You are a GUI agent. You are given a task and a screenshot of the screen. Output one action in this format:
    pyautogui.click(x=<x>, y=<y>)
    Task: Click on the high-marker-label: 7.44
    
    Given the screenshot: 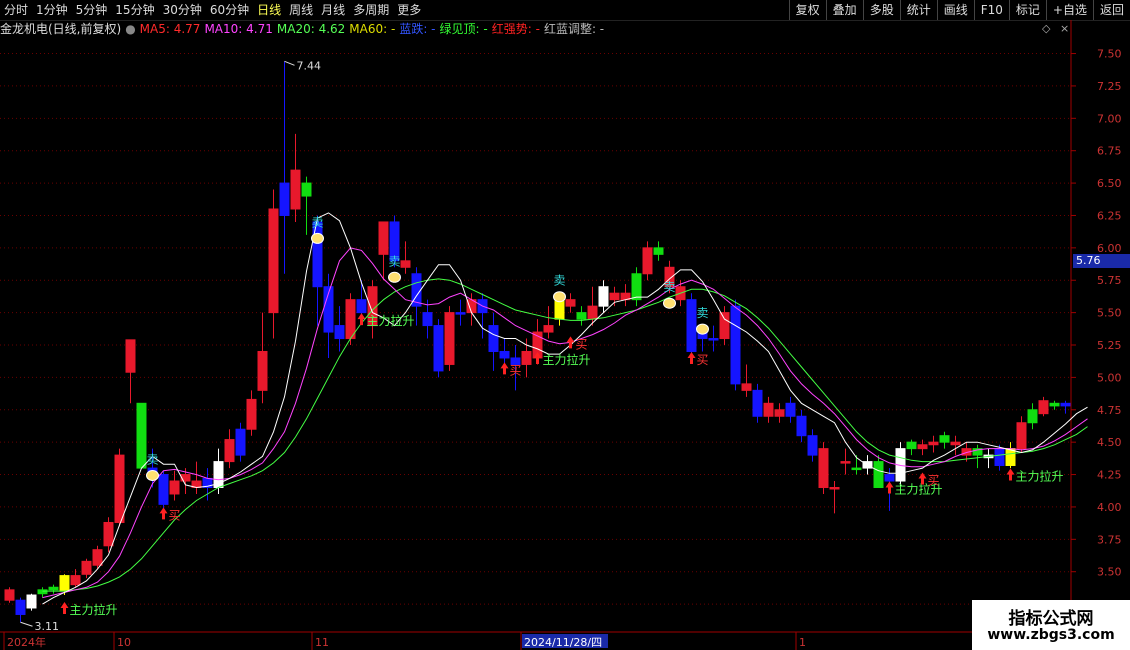 What is the action you would take?
    pyautogui.click(x=309, y=65)
    